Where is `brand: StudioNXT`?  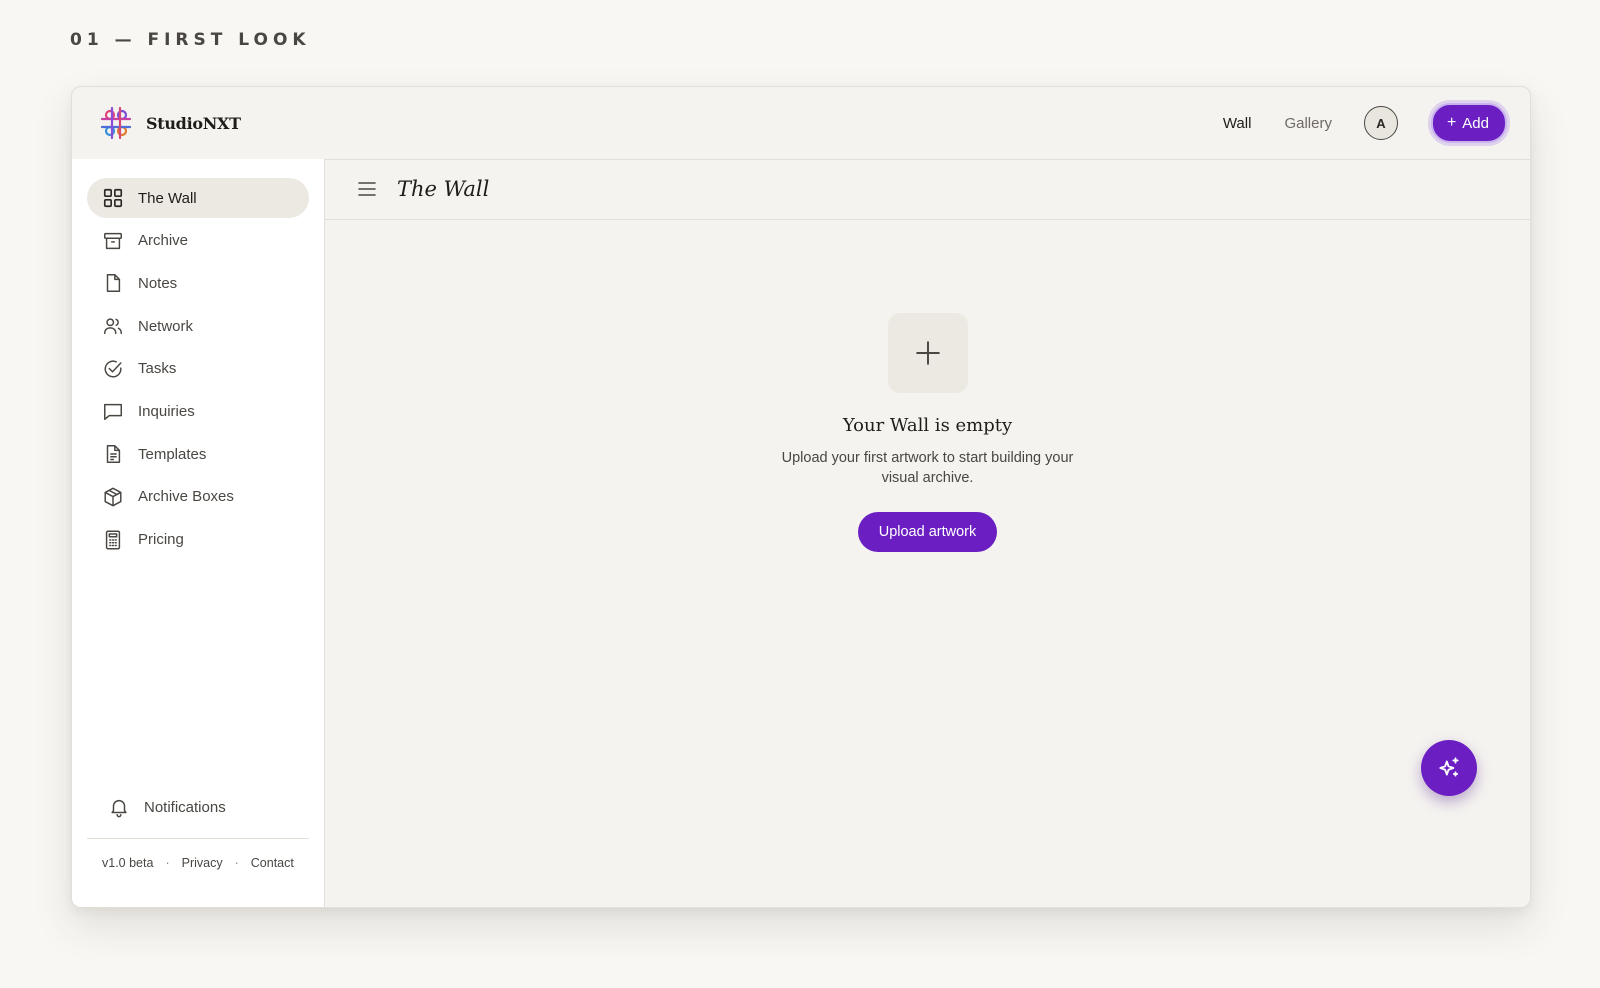
brand: StudioNXT is located at coordinates (168, 123).